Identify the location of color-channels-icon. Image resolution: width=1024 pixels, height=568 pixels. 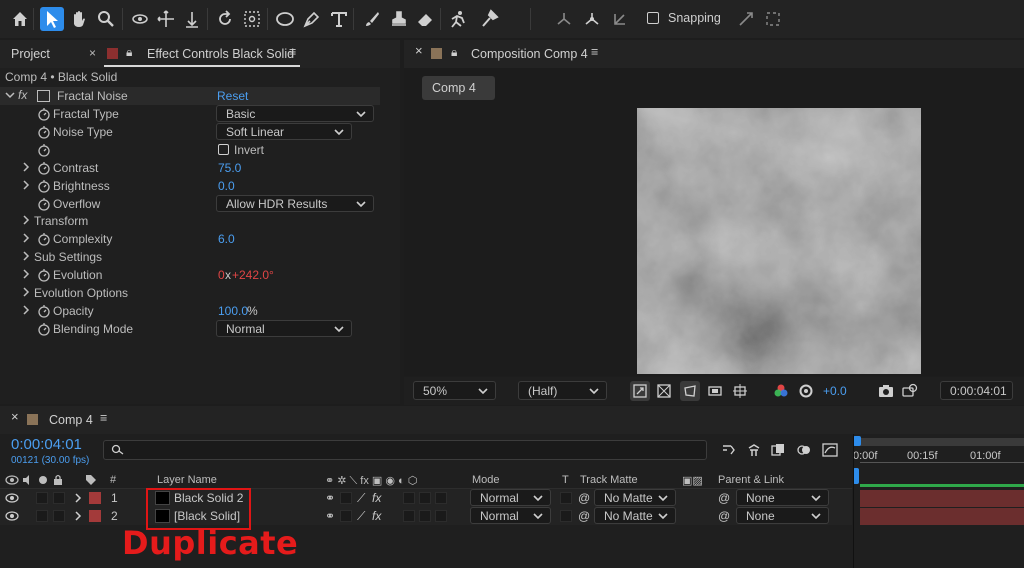
(781, 391).